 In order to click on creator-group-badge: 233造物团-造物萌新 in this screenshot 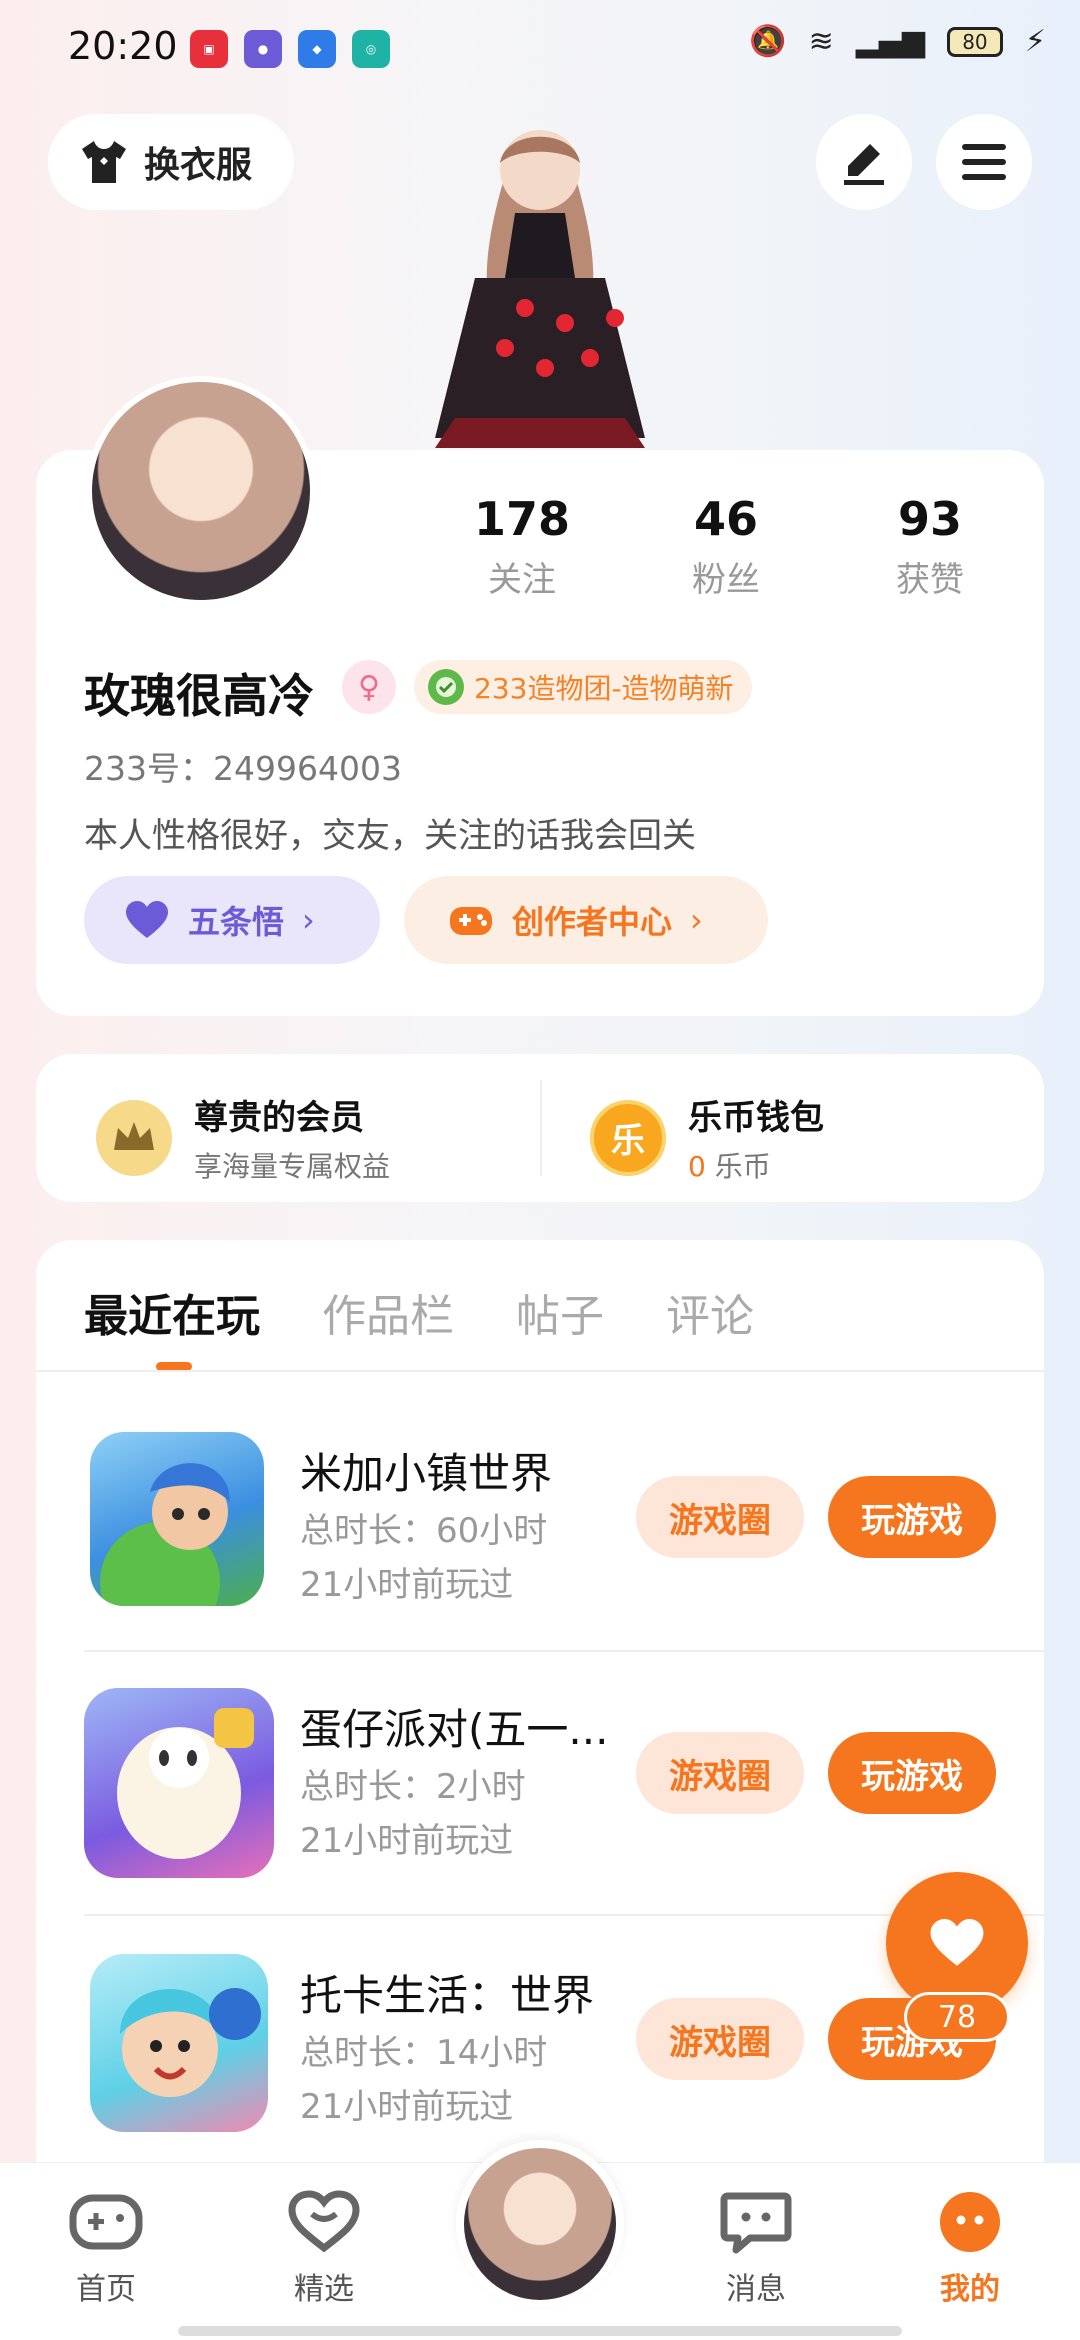, I will do `click(583, 687)`.